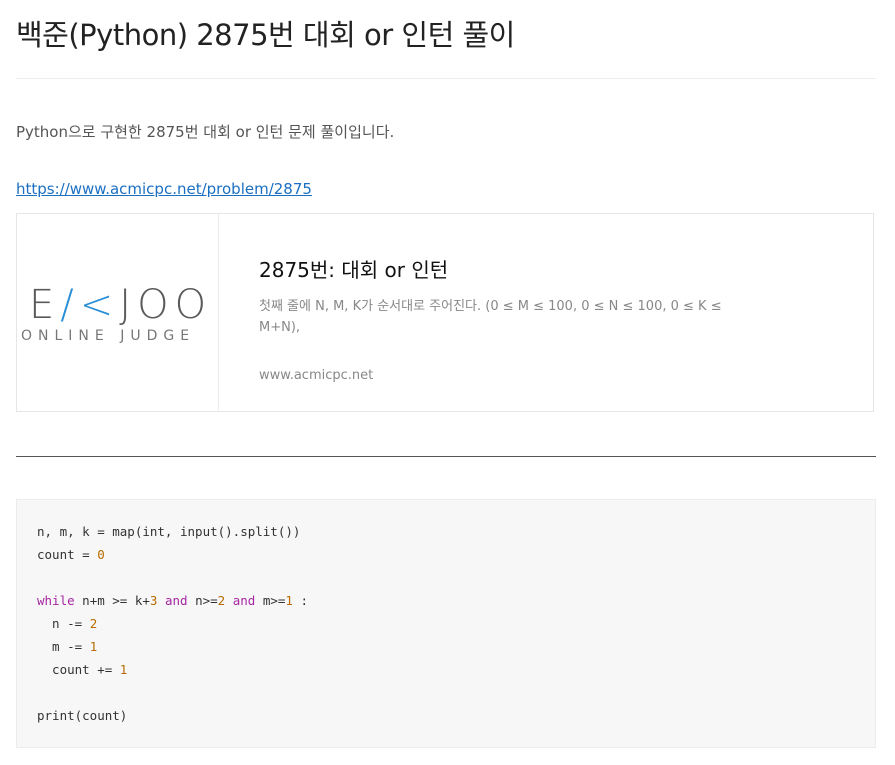 Image resolution: width=895 pixels, height=765 pixels. Describe the element at coordinates (153, 600) in the screenshot. I see `code-number: 3` at that location.